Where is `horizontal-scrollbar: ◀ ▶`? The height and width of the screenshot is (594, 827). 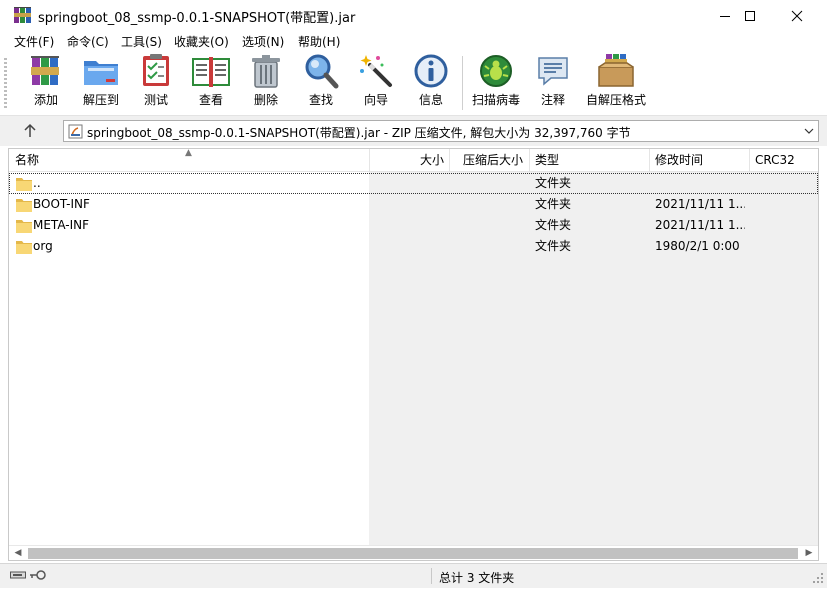 horizontal-scrollbar: ◀ ▶ is located at coordinates (413, 552).